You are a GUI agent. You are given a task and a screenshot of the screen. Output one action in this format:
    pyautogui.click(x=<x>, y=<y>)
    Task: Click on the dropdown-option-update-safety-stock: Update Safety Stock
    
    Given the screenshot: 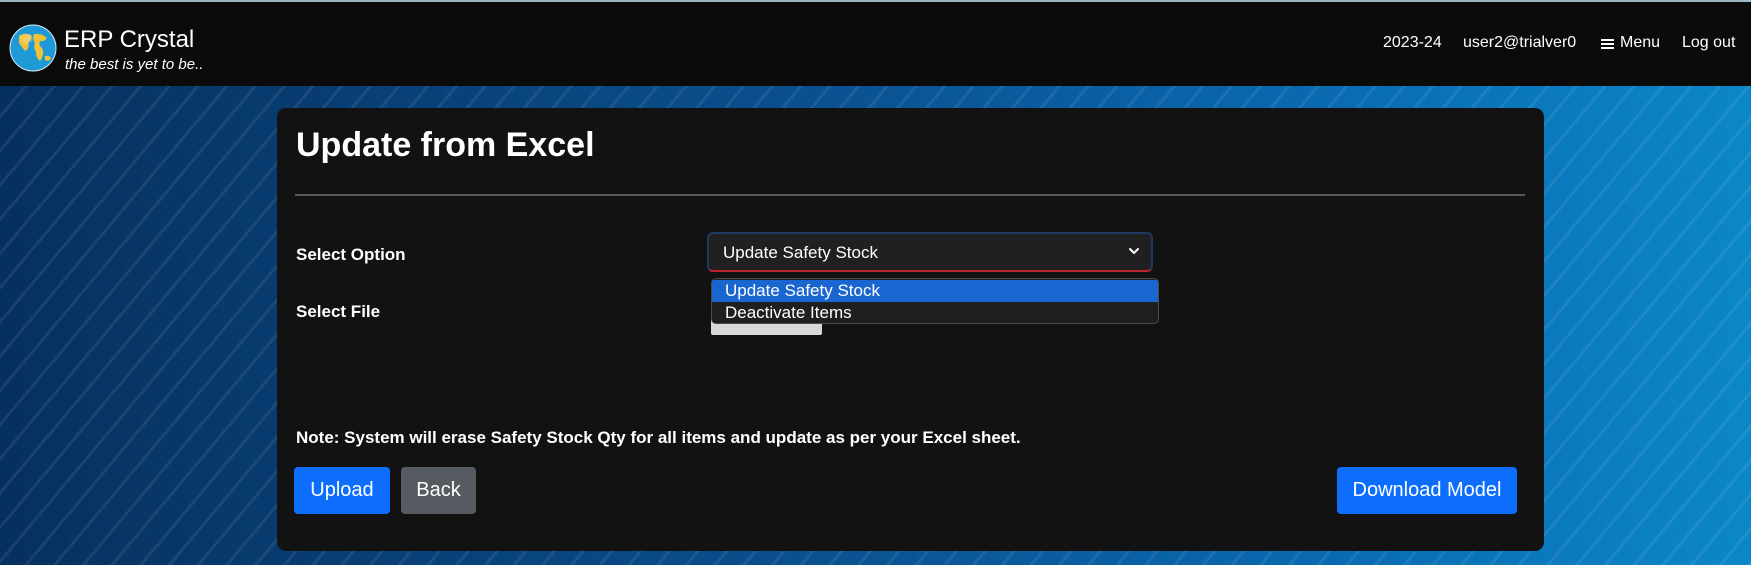 What is the action you would take?
    pyautogui.click(x=935, y=291)
    